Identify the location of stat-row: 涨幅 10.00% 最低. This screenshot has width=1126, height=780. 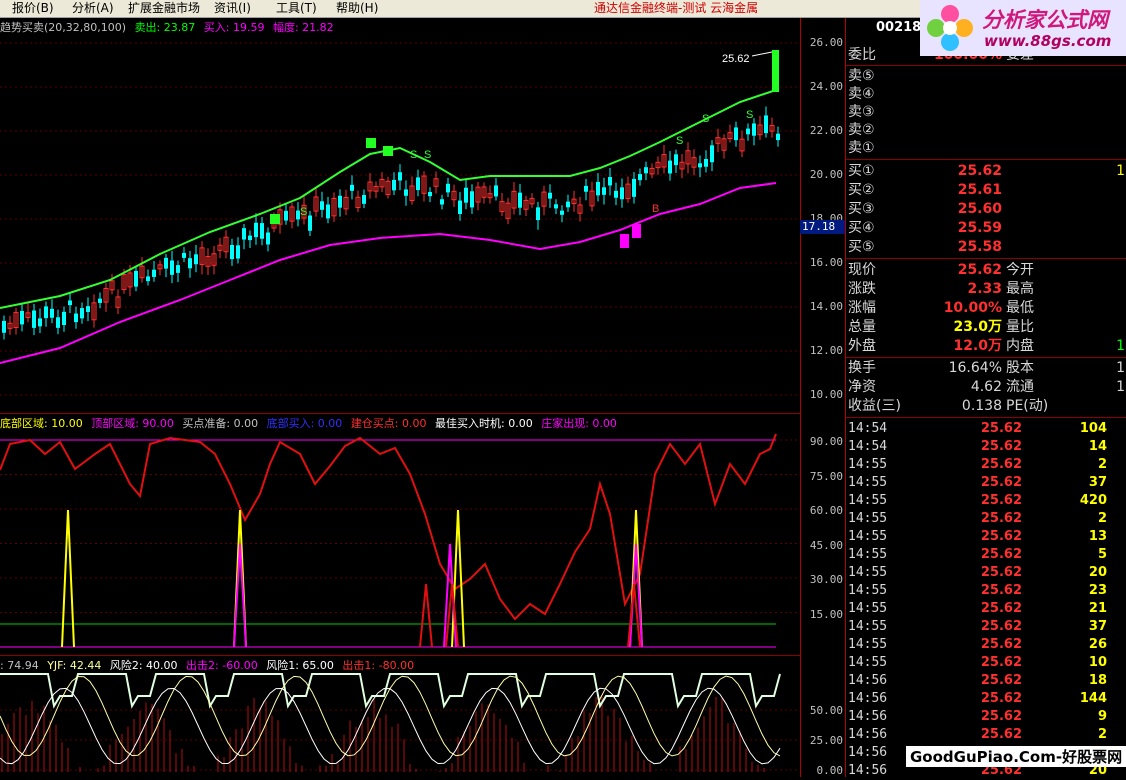
(986, 308).